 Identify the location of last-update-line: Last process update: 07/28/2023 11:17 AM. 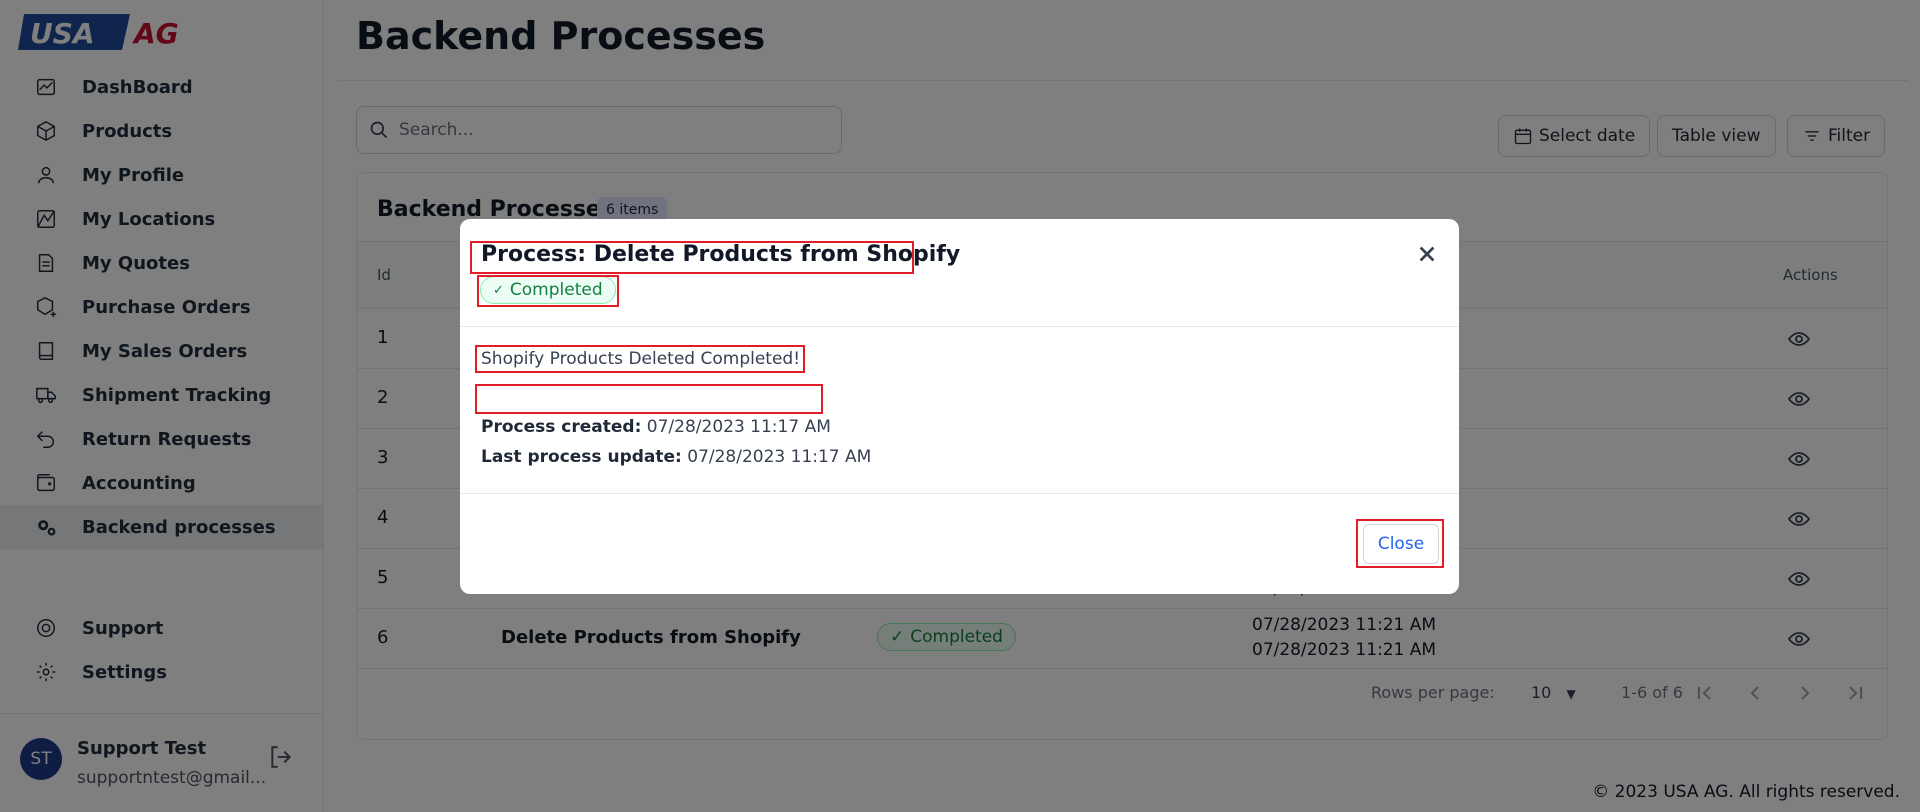
(676, 457).